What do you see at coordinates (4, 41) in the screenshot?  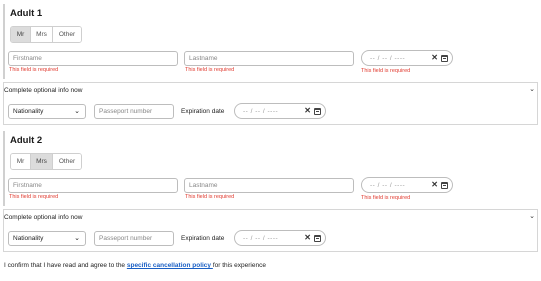 I see `adult-1-bar` at bounding box center [4, 41].